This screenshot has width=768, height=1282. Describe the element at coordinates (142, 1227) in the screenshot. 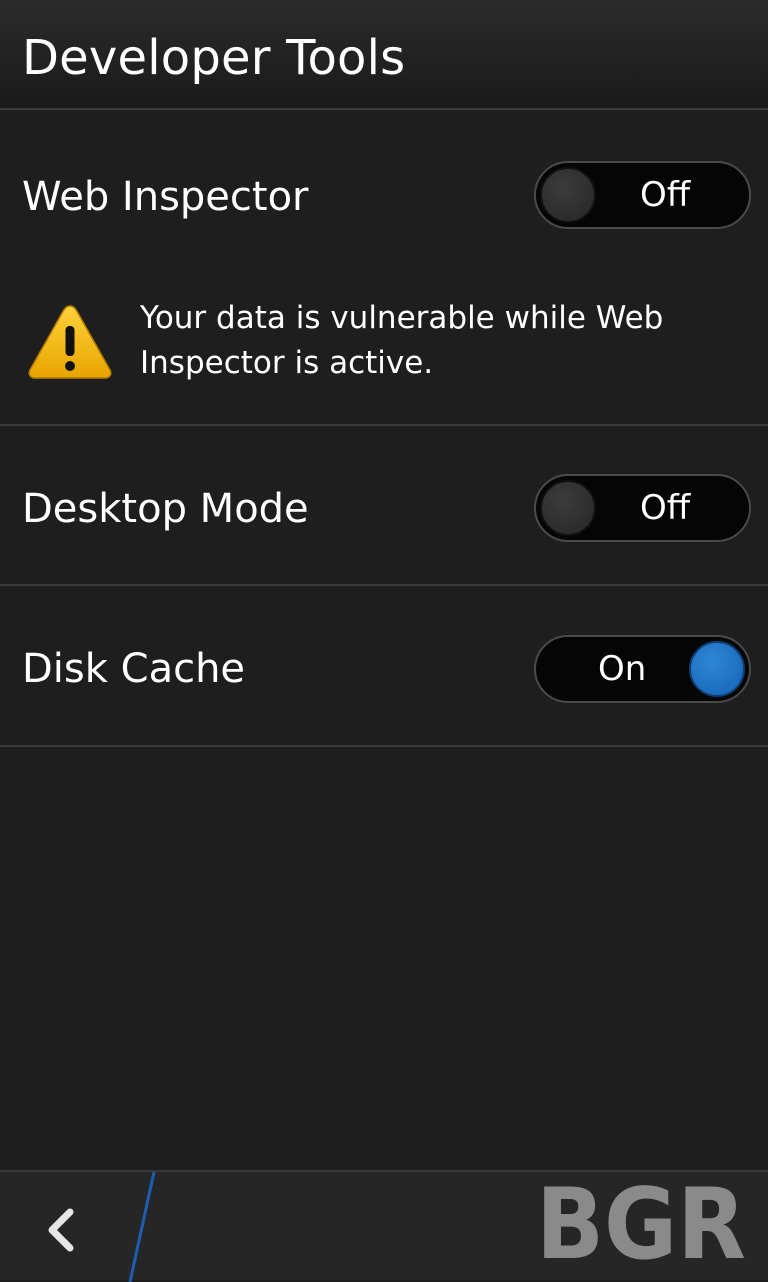

I see `action-bar-separator` at that location.